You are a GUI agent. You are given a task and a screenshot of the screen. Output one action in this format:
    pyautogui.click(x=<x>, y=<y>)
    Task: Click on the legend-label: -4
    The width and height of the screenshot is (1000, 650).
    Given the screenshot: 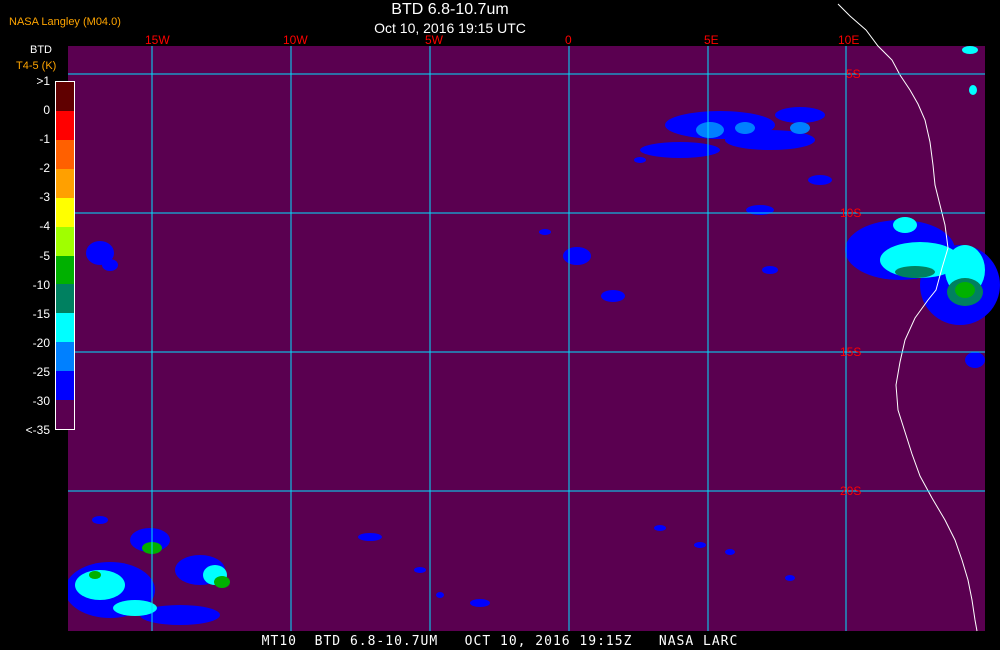 What is the action you would take?
    pyautogui.click(x=44, y=226)
    